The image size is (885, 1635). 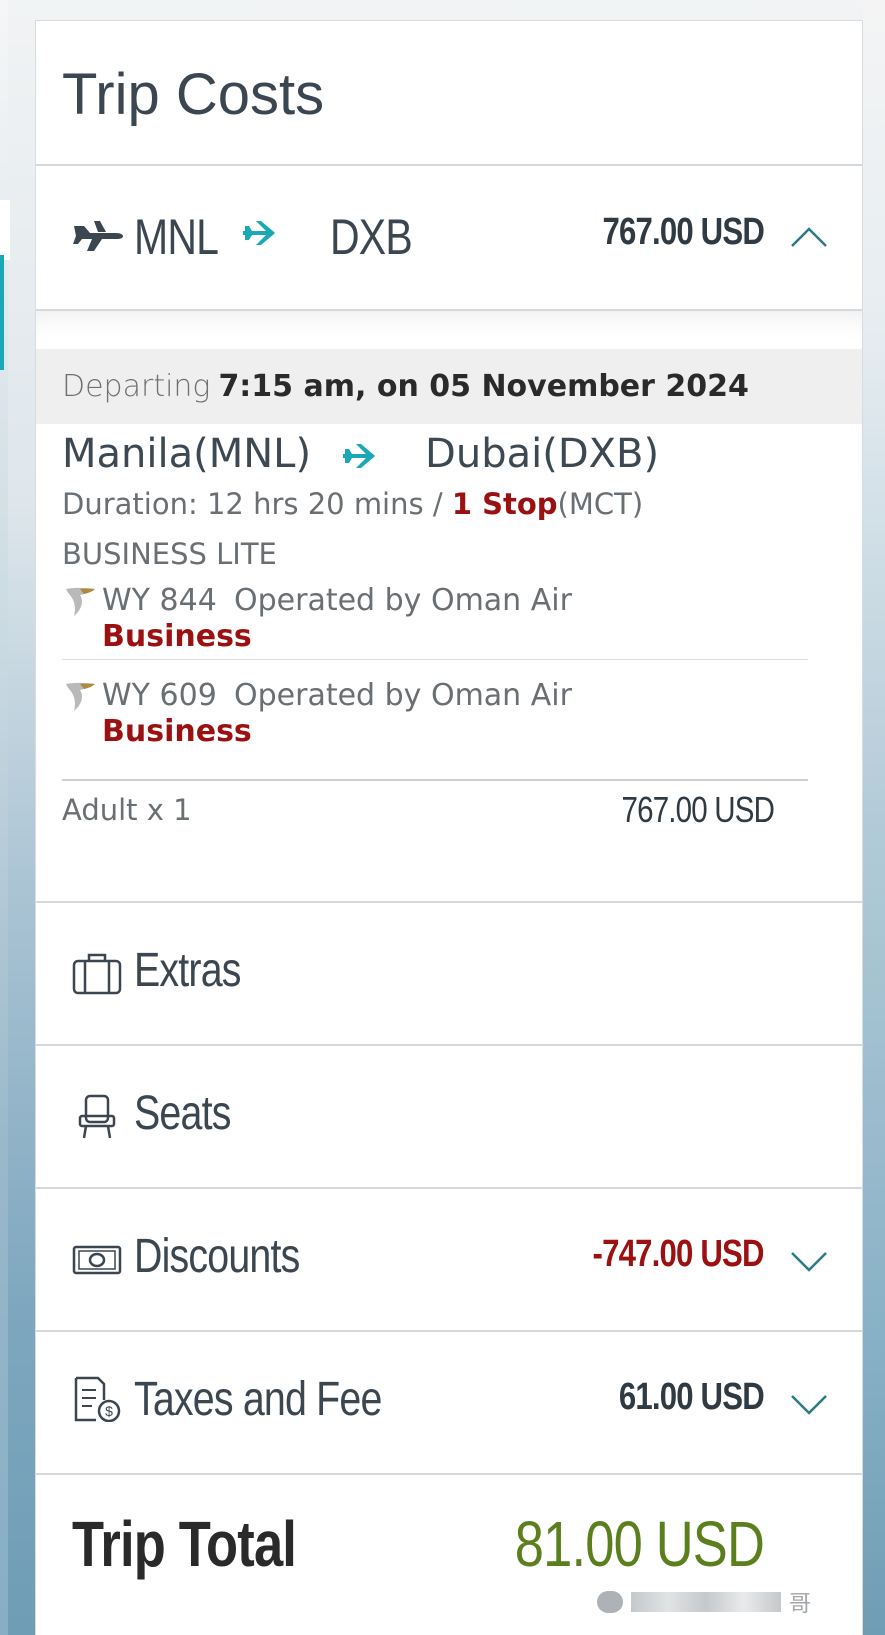 I want to click on origin-code: MNL, so click(x=176, y=237).